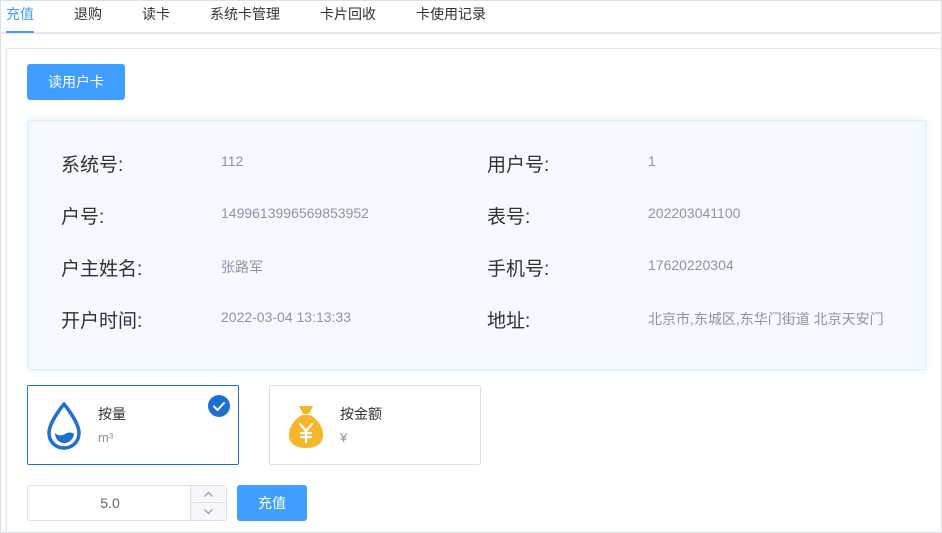 Image resolution: width=942 pixels, height=533 pixels. What do you see at coordinates (64, 426) in the screenshot?
I see `water-drop-icon` at bounding box center [64, 426].